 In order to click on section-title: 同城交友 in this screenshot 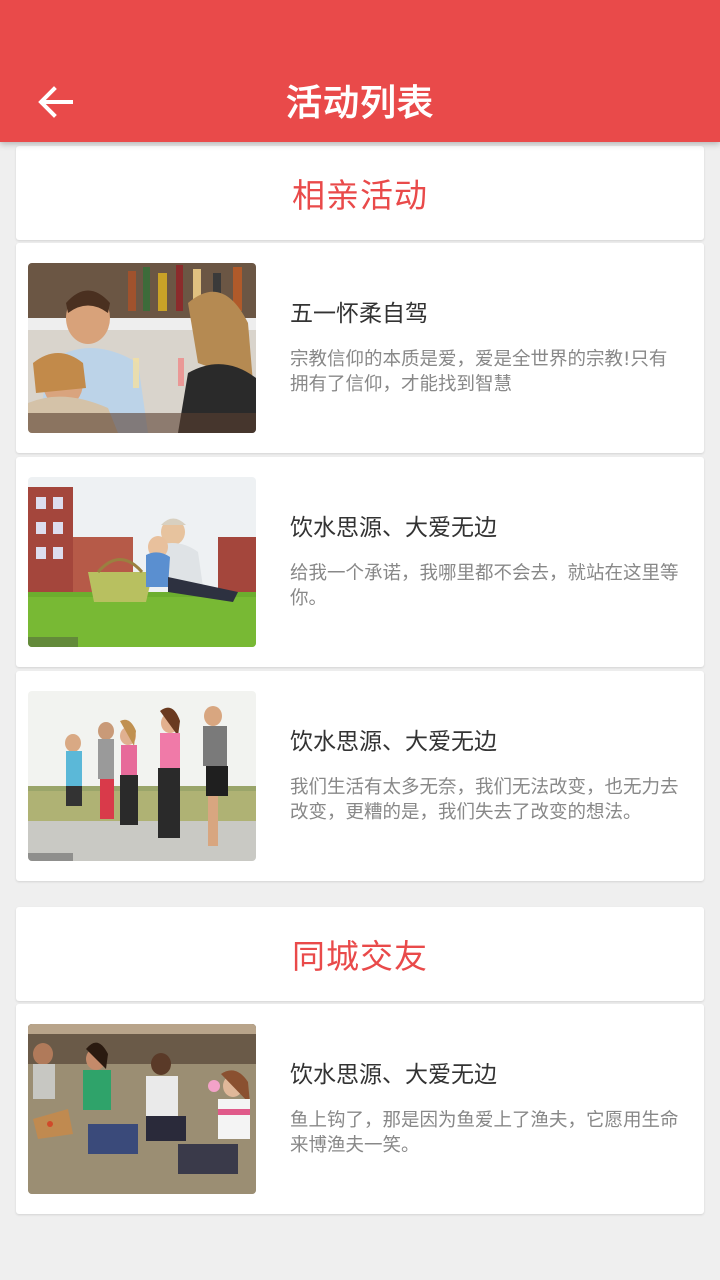, I will do `click(360, 956)`.